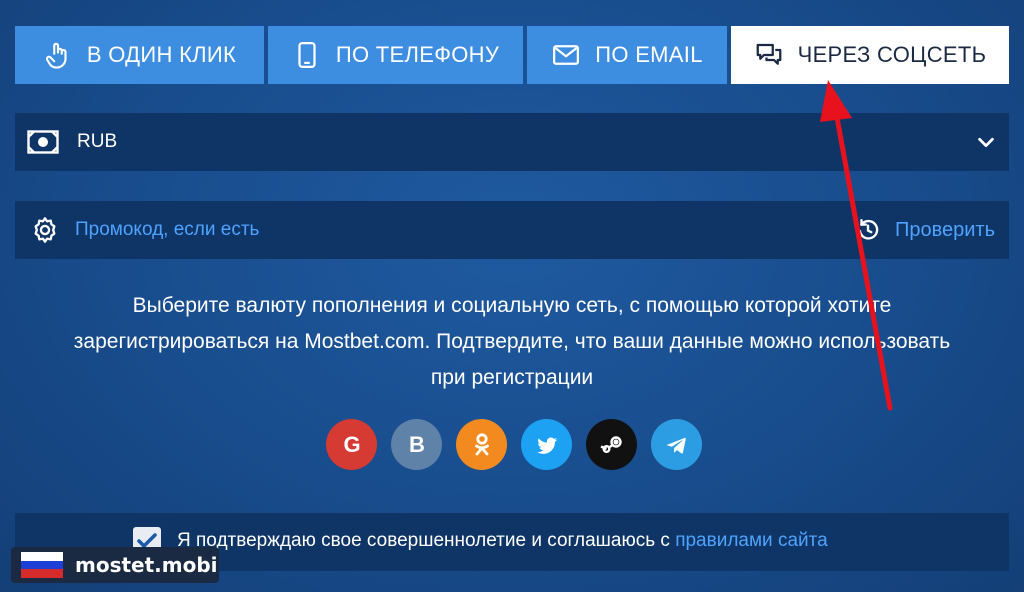  What do you see at coordinates (566, 55) in the screenshot?
I see `envelope-icon` at bounding box center [566, 55].